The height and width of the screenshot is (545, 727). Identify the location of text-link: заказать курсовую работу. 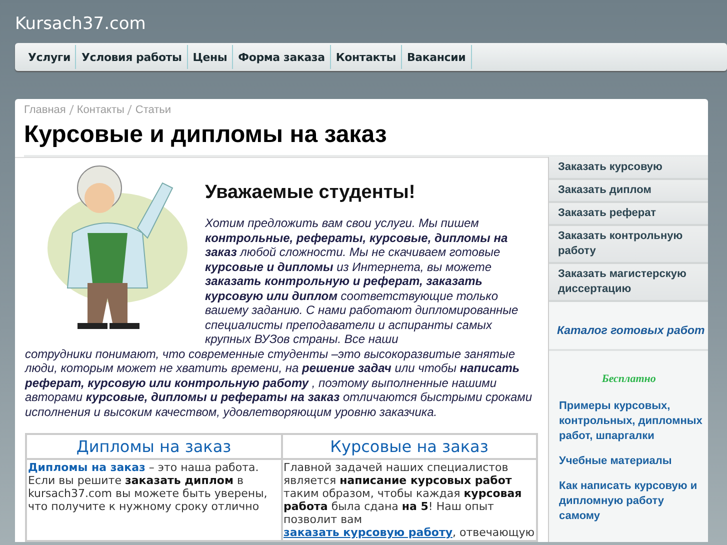
(368, 532).